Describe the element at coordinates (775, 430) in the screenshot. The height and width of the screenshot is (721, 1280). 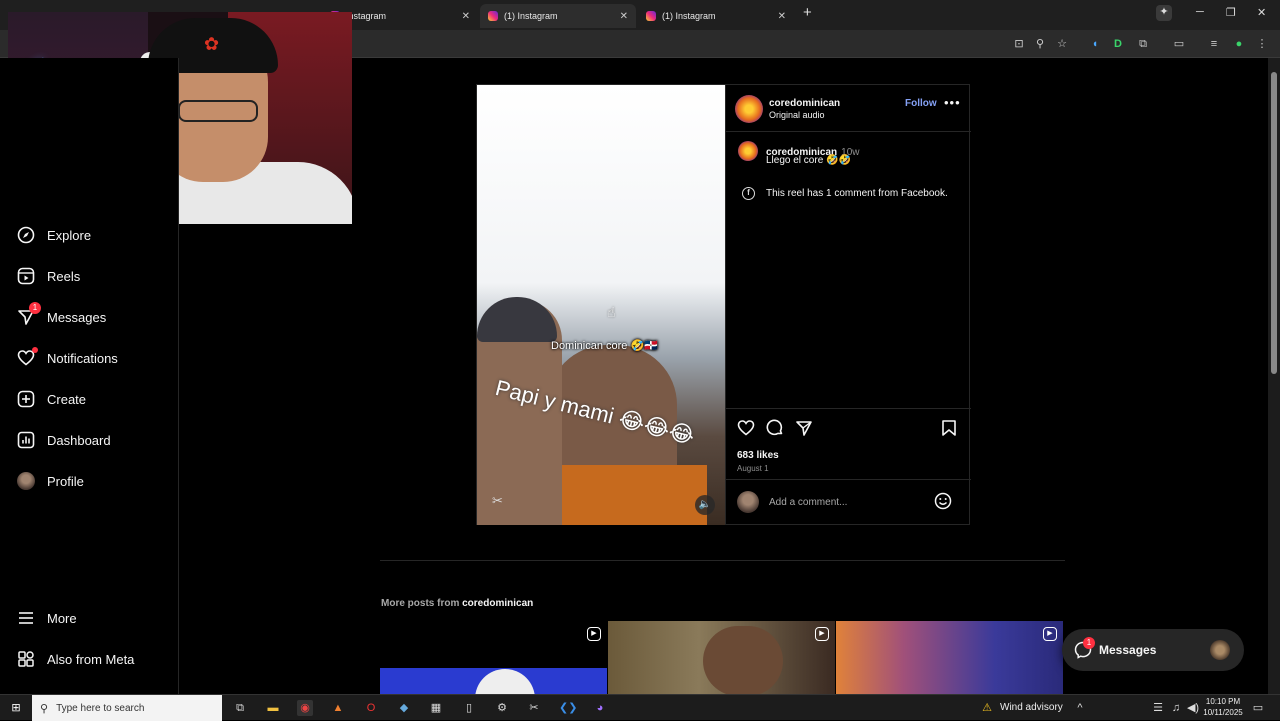
I see `comment-icon` at that location.